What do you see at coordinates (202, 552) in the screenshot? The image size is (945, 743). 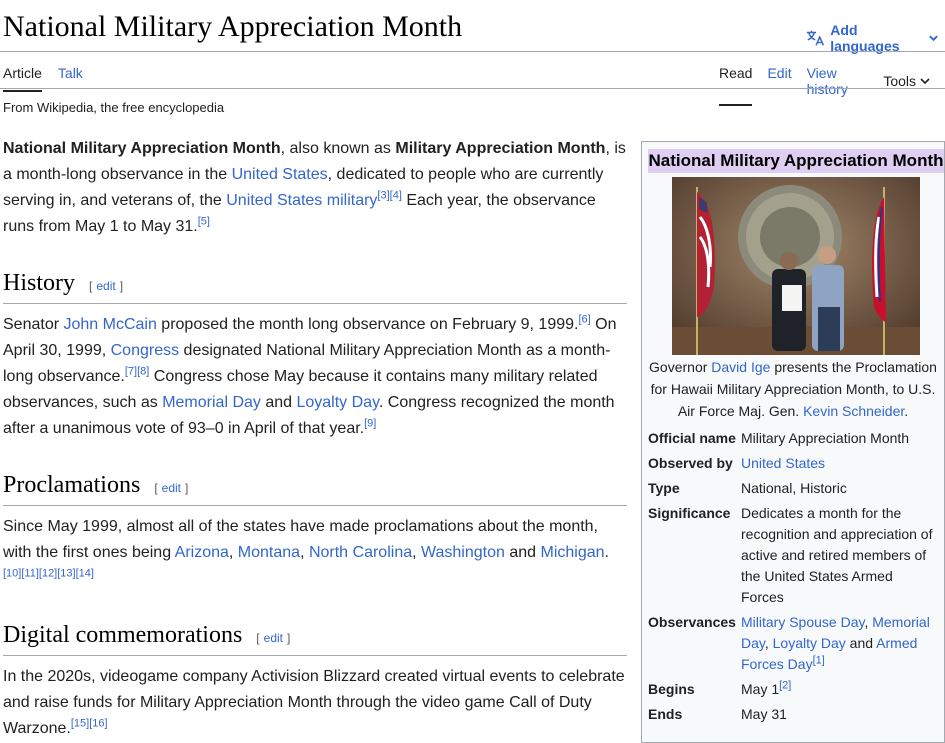 I see `link-arizona: Arizona` at bounding box center [202, 552].